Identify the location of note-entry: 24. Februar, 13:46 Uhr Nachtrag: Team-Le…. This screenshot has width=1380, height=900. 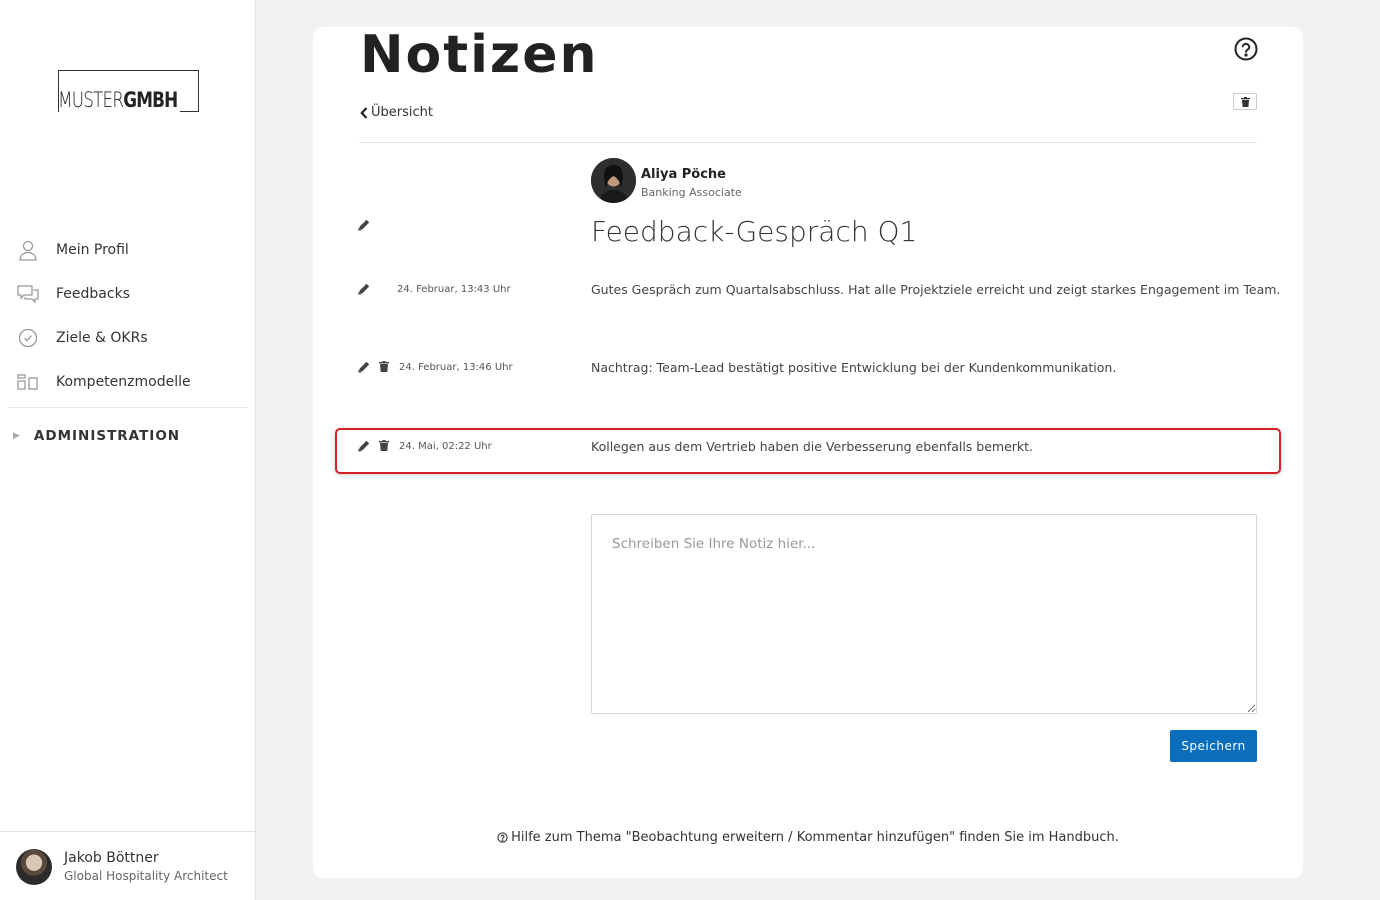
(808, 369).